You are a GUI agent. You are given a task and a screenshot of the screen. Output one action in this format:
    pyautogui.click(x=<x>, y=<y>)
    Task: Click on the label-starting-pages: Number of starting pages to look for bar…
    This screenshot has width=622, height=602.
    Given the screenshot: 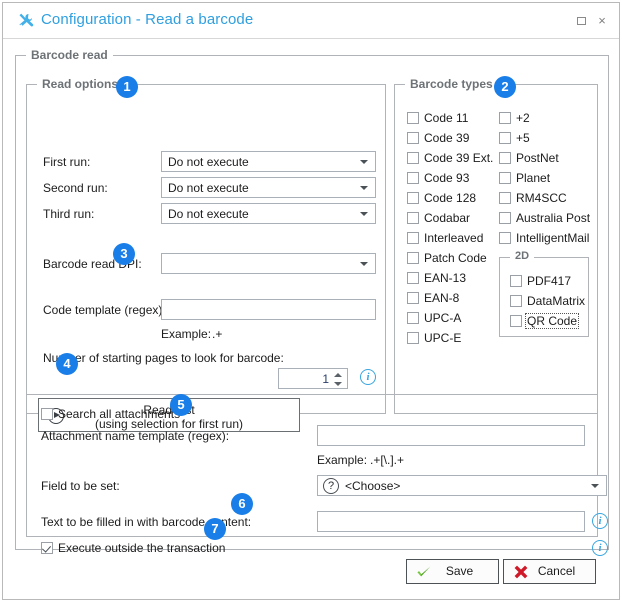 What is the action you would take?
    pyautogui.click(x=163, y=358)
    